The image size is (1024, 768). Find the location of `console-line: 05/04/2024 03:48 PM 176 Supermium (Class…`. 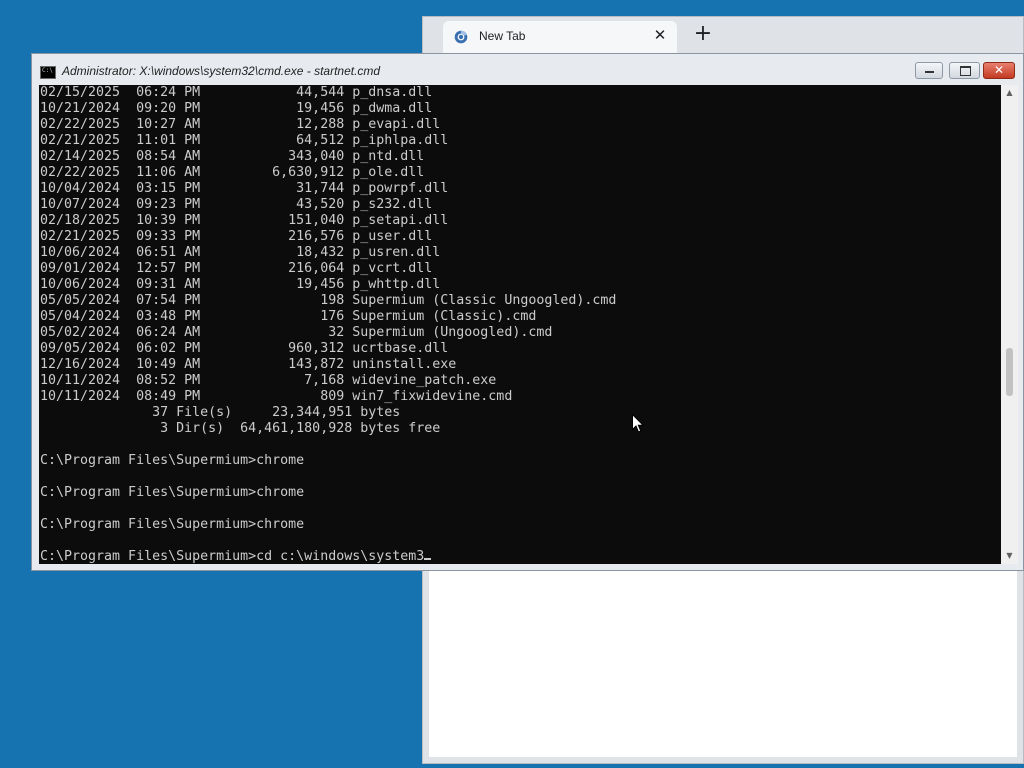

console-line: 05/04/2024 03:48 PM 176 Supermium (Class… is located at coordinates (288, 316).